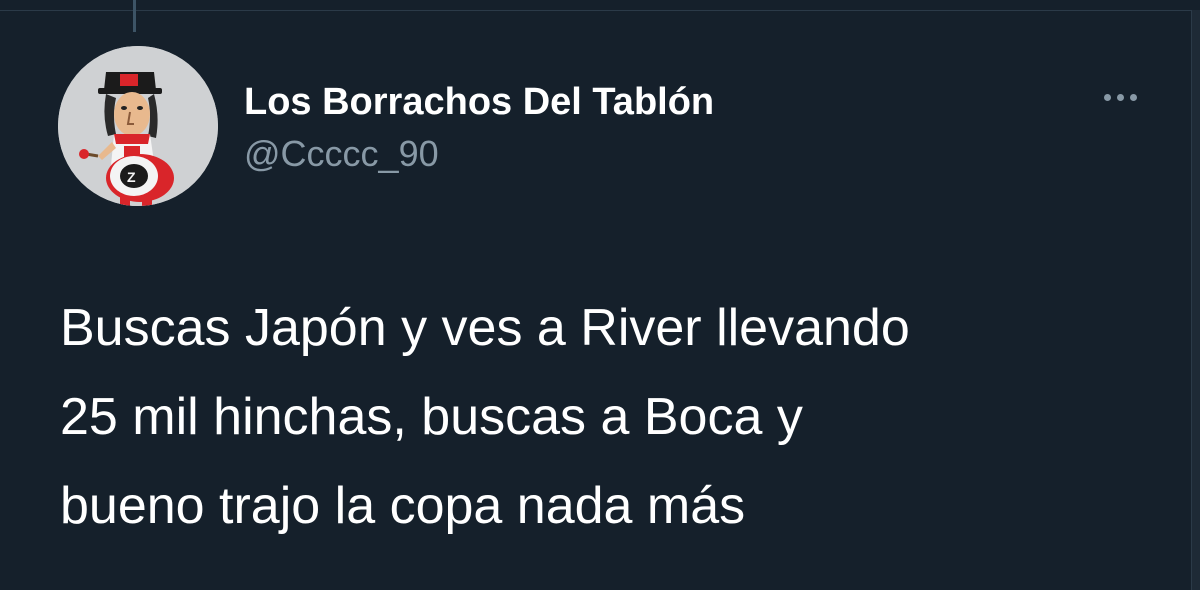 The width and height of the screenshot is (1200, 590). What do you see at coordinates (134, 16) in the screenshot?
I see `thread-connector-line` at bounding box center [134, 16].